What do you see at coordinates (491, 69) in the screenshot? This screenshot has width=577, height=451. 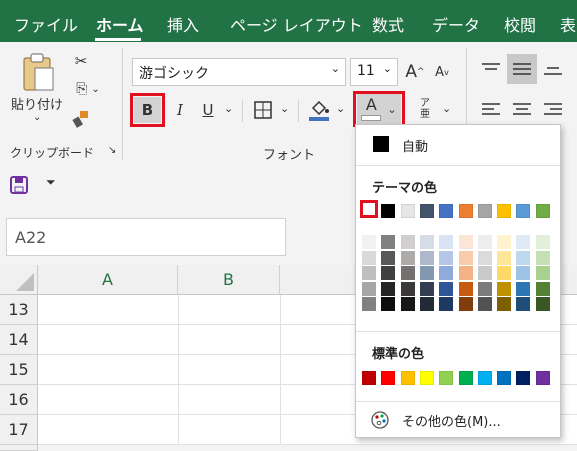 I see `align-top-button` at bounding box center [491, 69].